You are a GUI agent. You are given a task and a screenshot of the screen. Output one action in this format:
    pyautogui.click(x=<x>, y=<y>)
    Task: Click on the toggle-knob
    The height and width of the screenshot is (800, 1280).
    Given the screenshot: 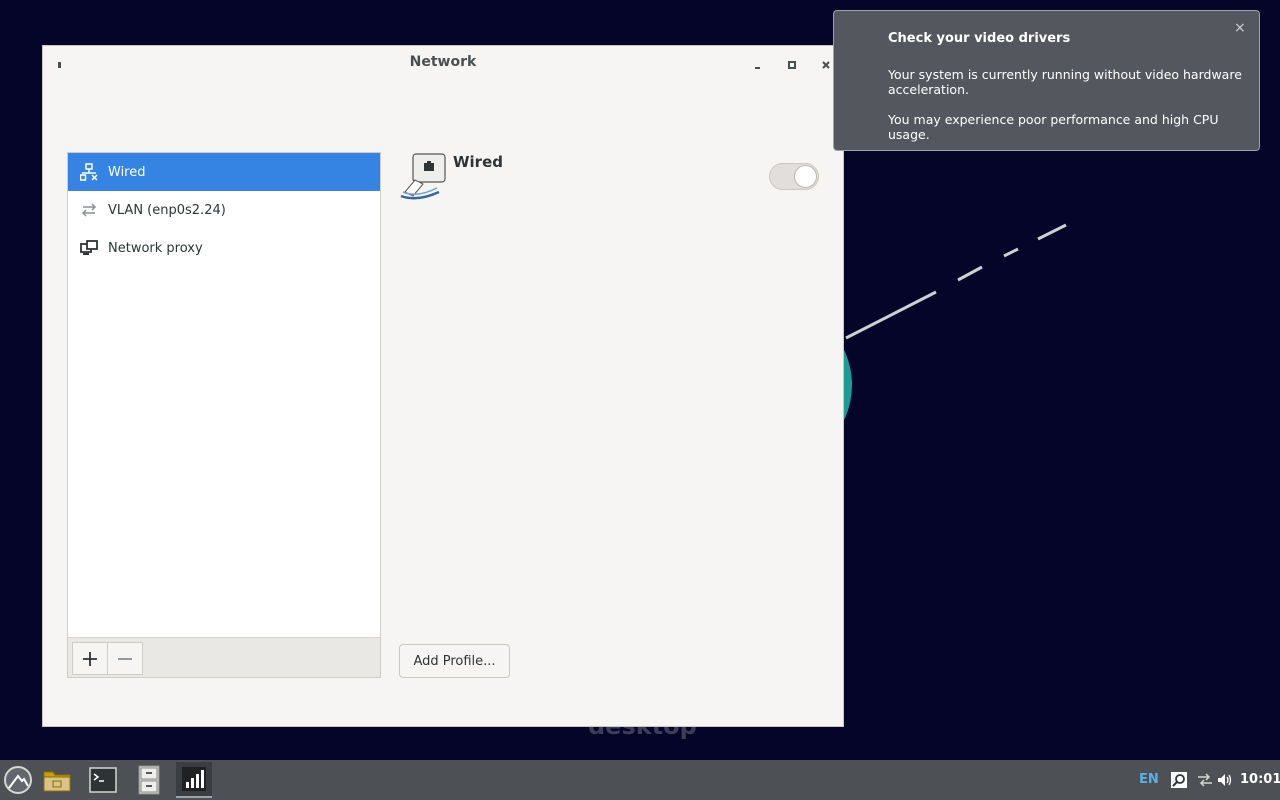 What is the action you would take?
    pyautogui.click(x=805, y=176)
    